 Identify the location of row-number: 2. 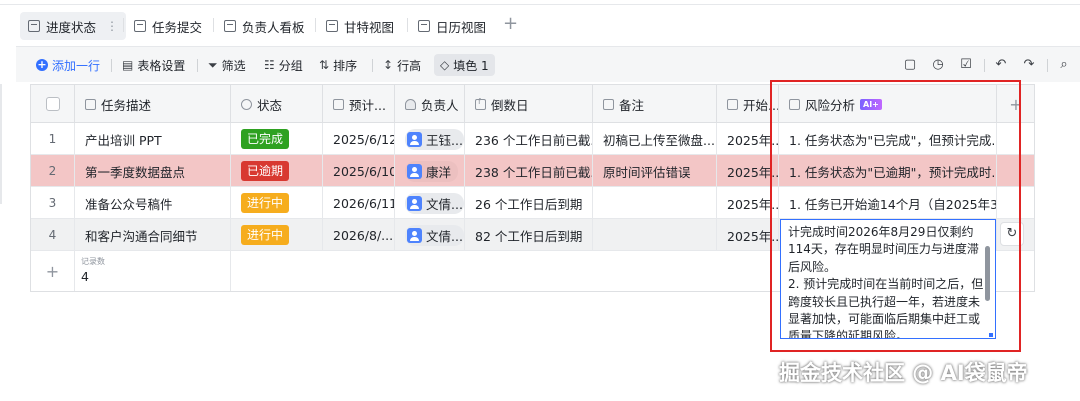
(53, 171).